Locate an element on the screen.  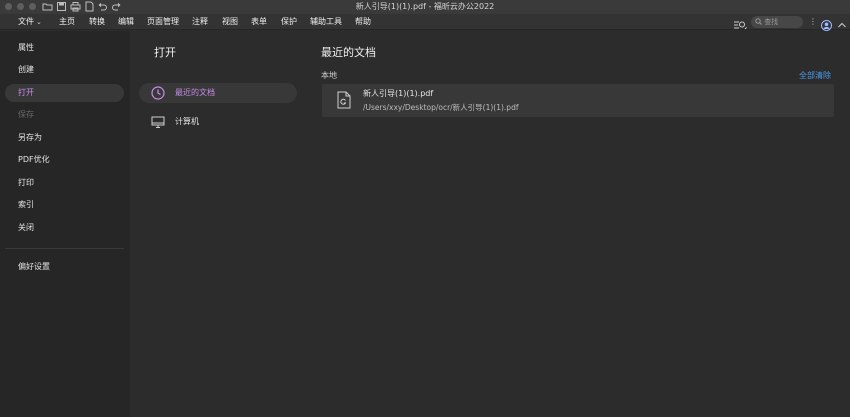
recent-file-path: /Users/xxy/Desktop/ocr/新人引导(1)(1).pdf is located at coordinates (441, 107).